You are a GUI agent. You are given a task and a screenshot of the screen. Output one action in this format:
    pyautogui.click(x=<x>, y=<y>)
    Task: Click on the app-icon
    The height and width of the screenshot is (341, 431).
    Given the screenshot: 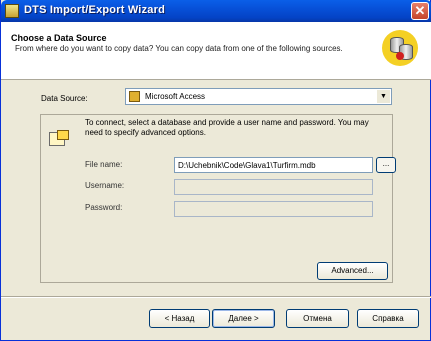 What is the action you would take?
    pyautogui.click(x=12, y=11)
    